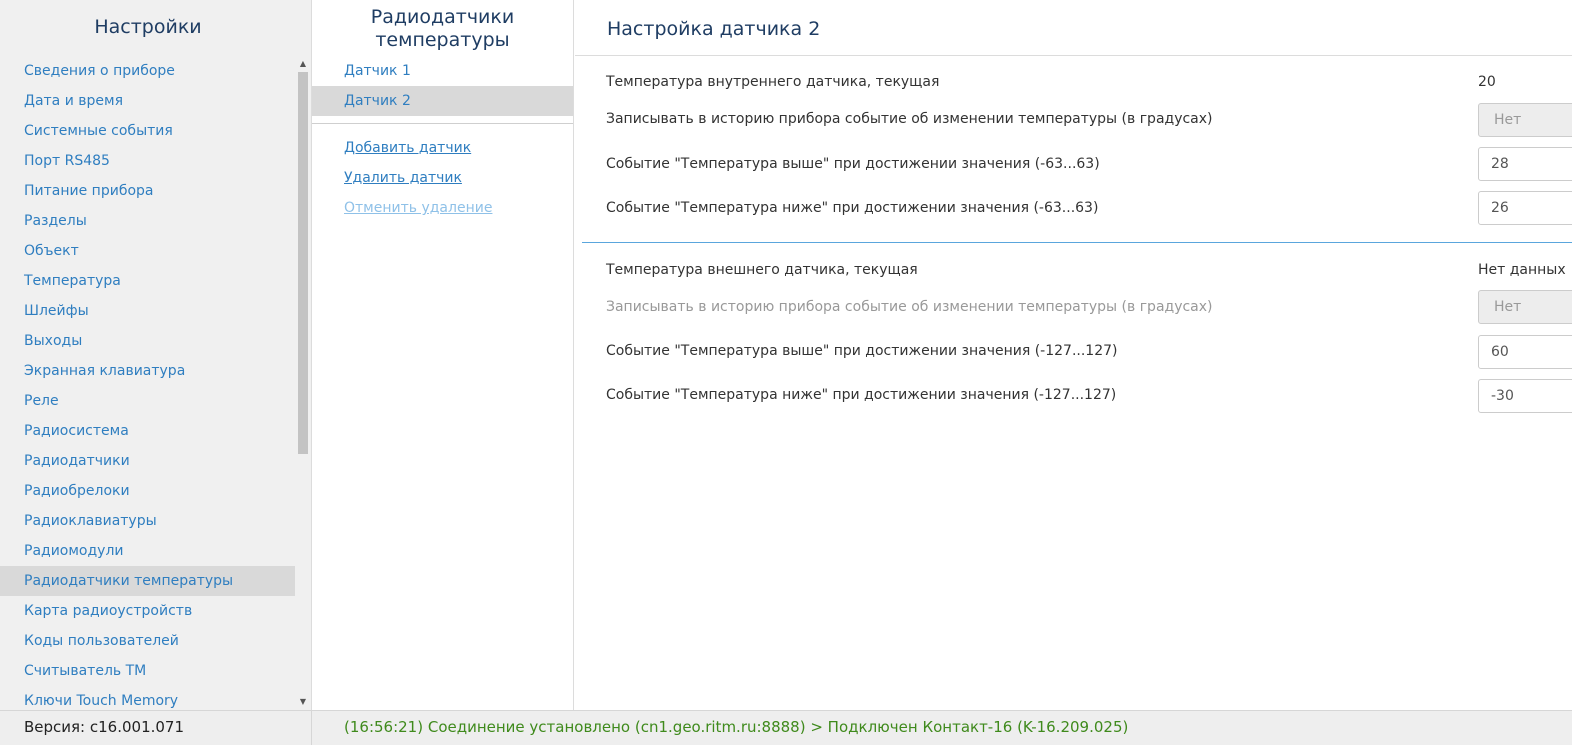 This screenshot has width=1572, height=745. What do you see at coordinates (1077, 242) in the screenshot?
I see `section-divider` at bounding box center [1077, 242].